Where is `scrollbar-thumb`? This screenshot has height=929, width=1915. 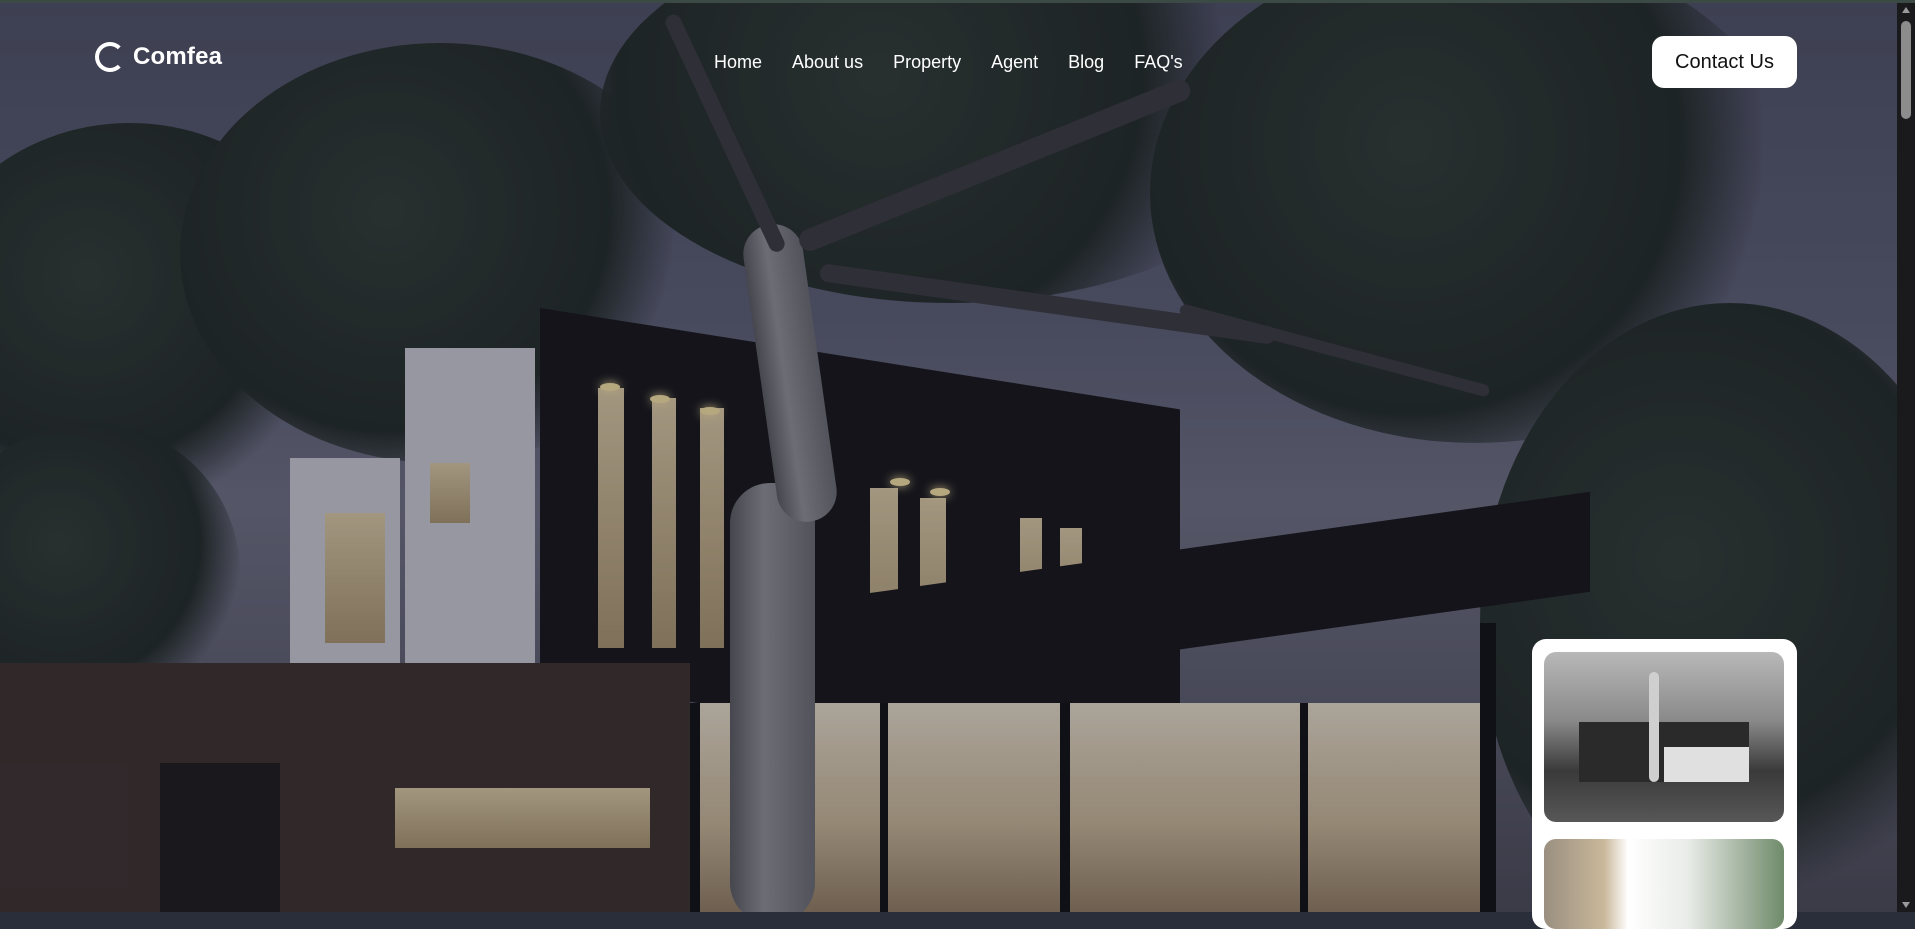
scrollbar-thumb is located at coordinates (1906, 70).